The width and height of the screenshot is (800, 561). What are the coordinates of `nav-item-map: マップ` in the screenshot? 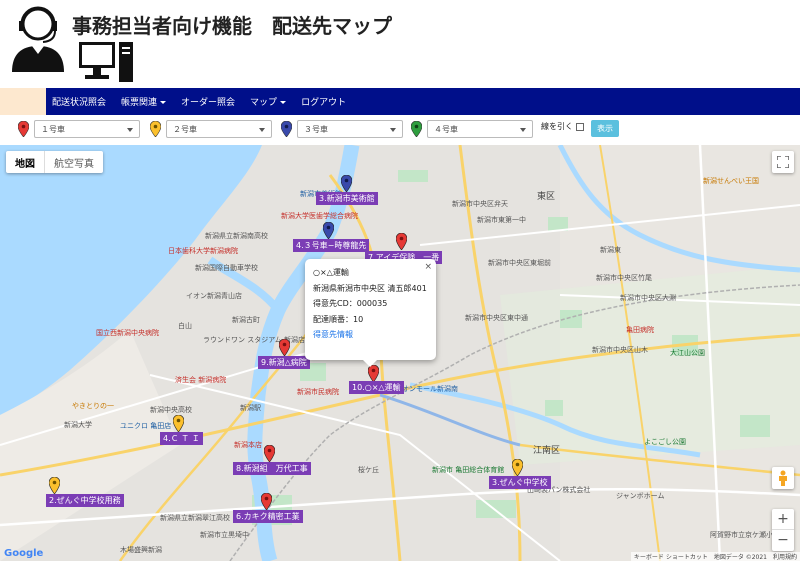 It's located at (268, 101).